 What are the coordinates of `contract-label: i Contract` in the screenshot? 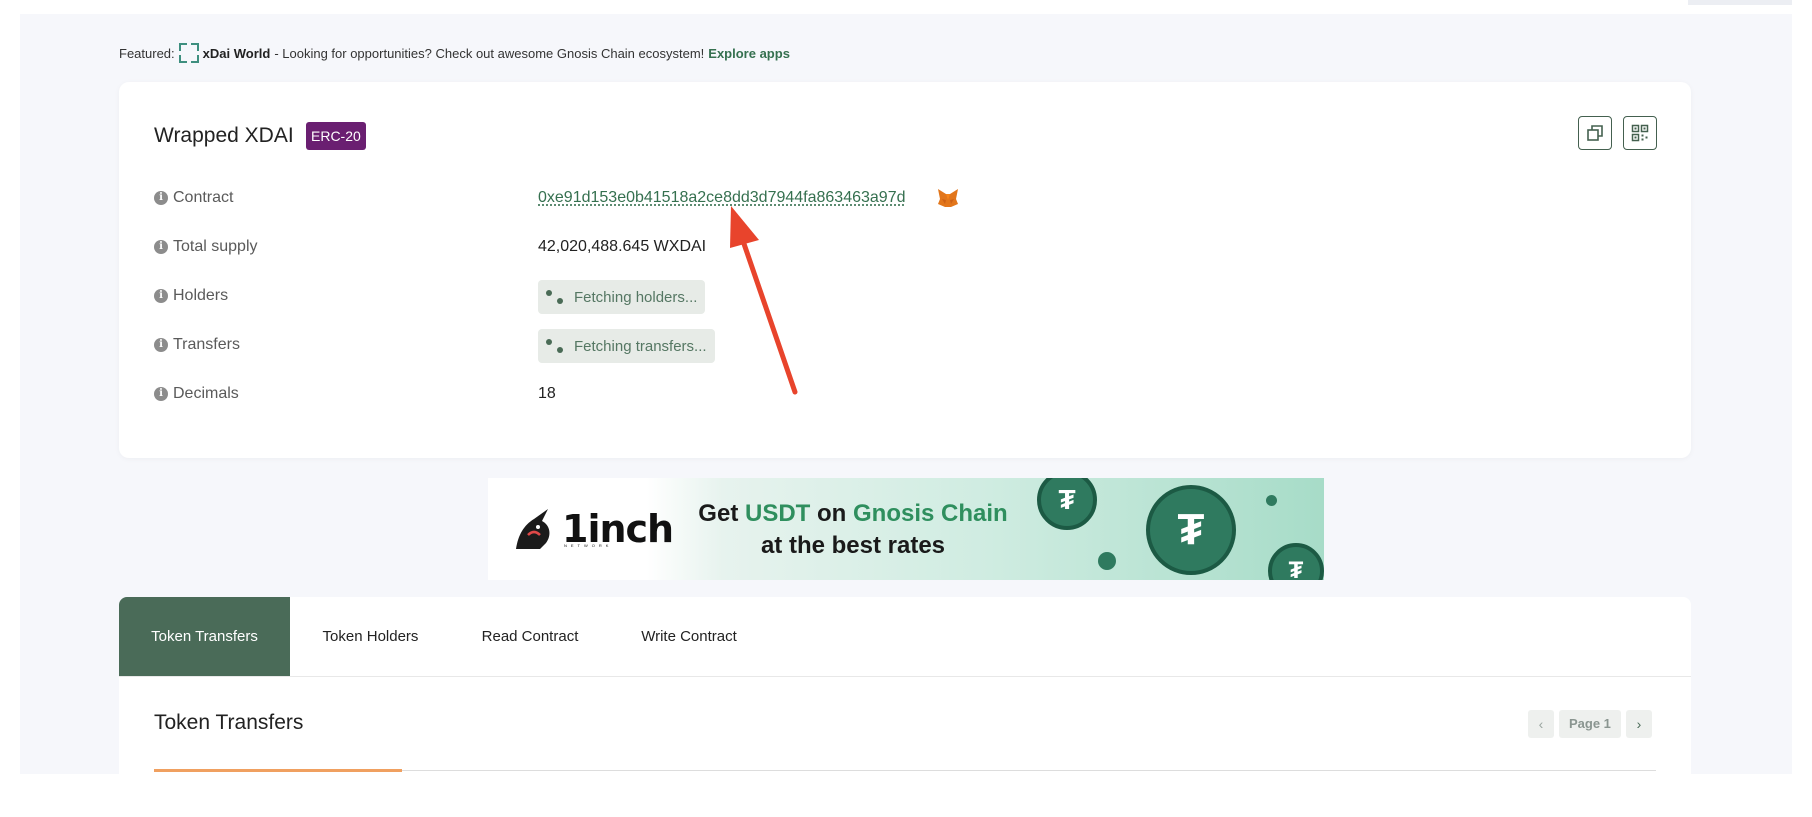 It's located at (193, 198).